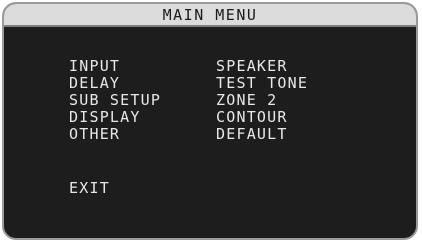  I want to click on menu-item-exit: EXIT, so click(89, 188).